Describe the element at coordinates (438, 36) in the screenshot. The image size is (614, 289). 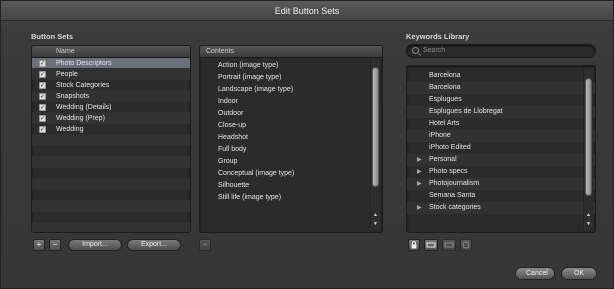
I see `keywords-library-label: Keywords Library` at that location.